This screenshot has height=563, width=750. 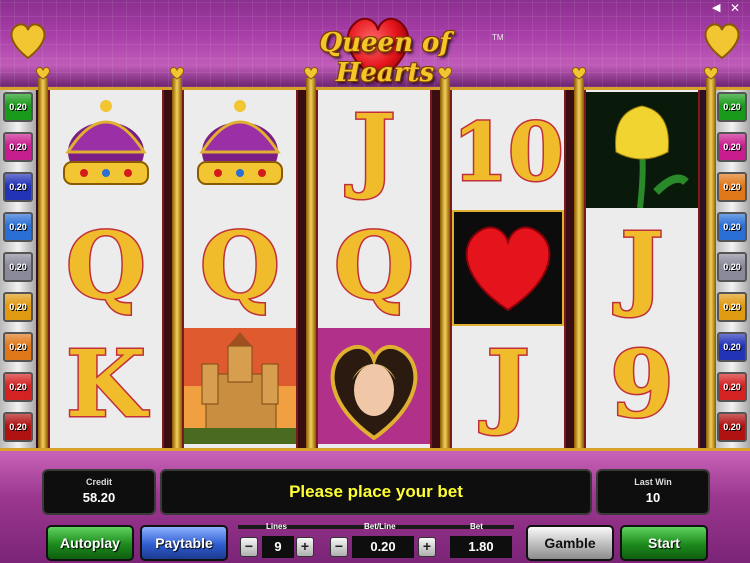 I want to click on credit-label: Credit, so click(x=98, y=482).